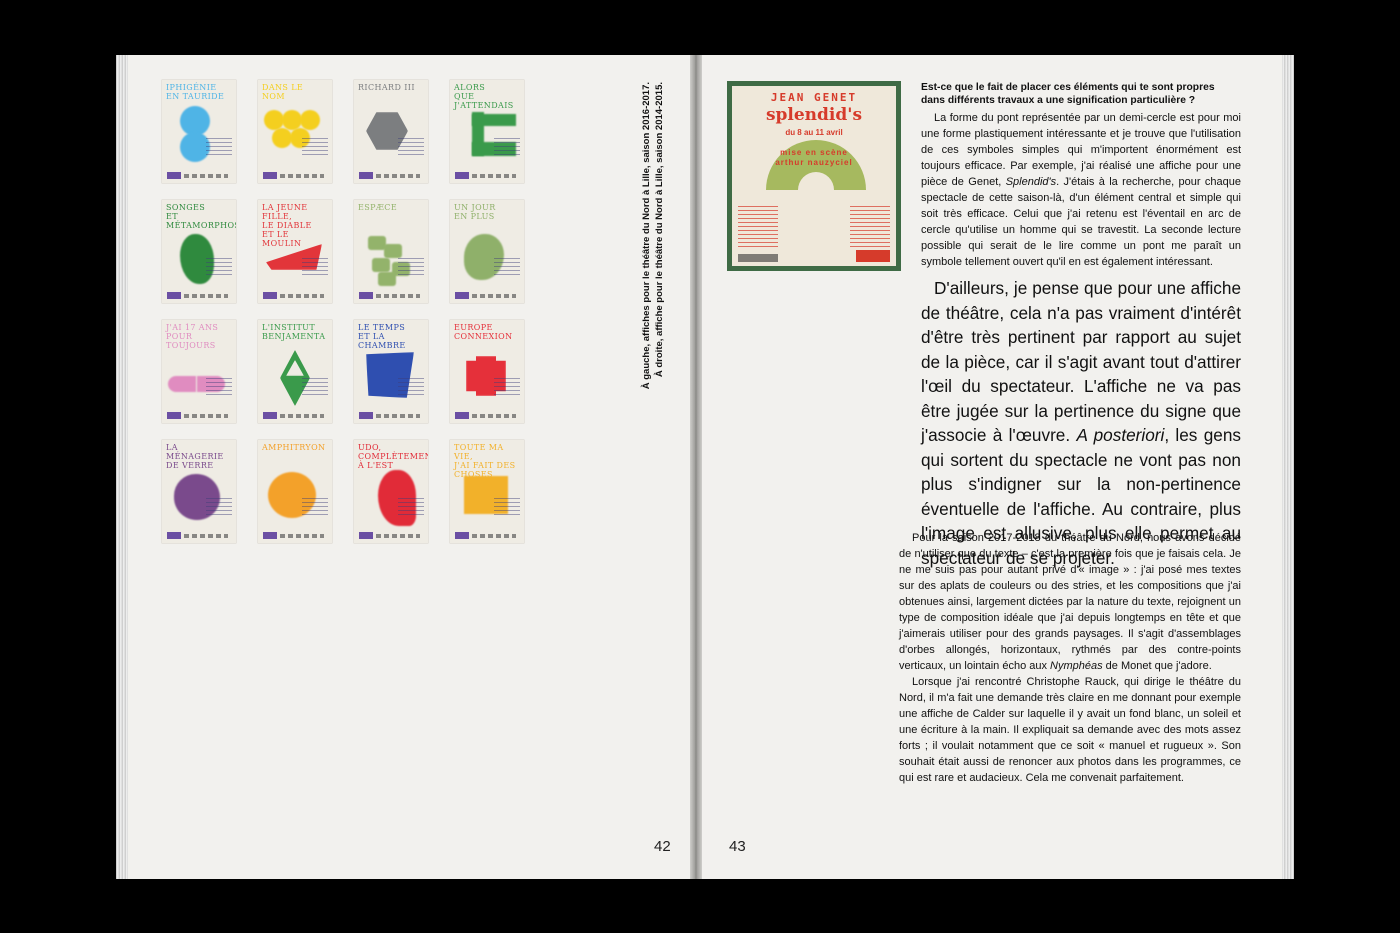 This screenshot has height=933, width=1400. Describe the element at coordinates (483, 332) in the screenshot. I see `poster-title: Europe connexion` at that location.